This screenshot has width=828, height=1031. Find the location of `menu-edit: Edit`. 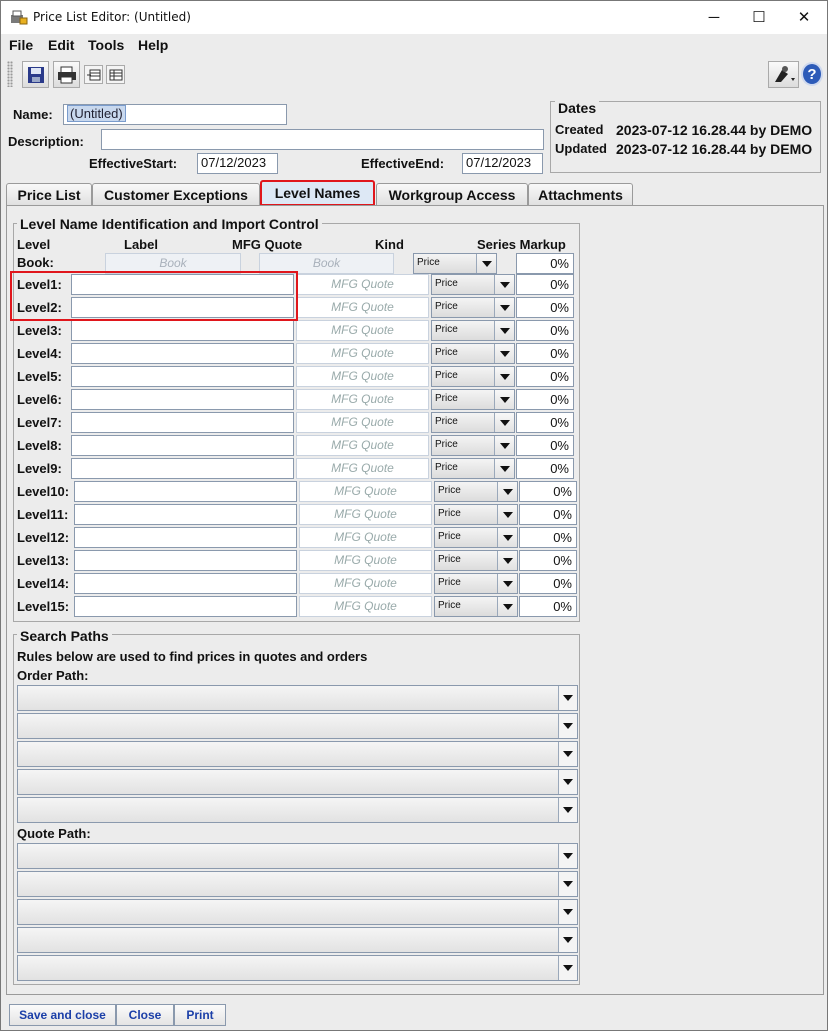

menu-edit: Edit is located at coordinates (61, 45).